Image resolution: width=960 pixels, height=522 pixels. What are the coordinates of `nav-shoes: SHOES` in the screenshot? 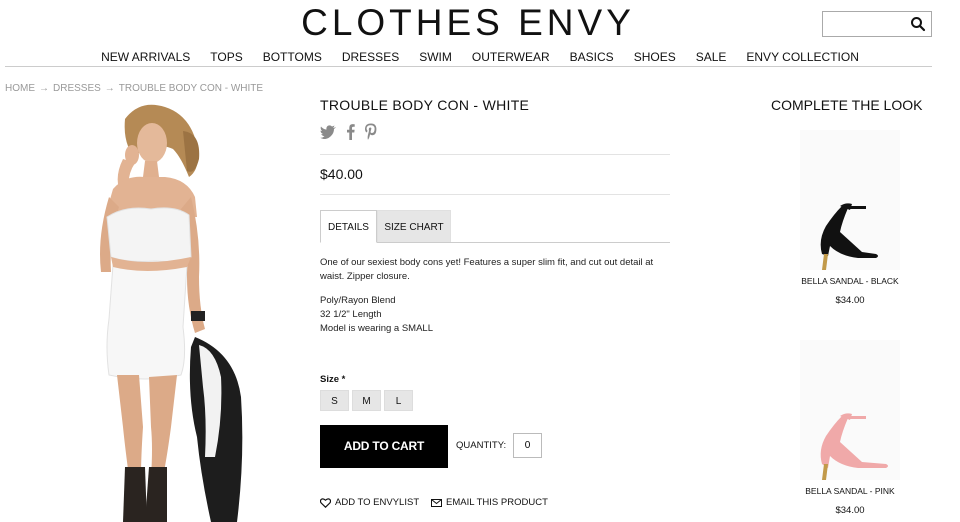 It's located at (655, 57).